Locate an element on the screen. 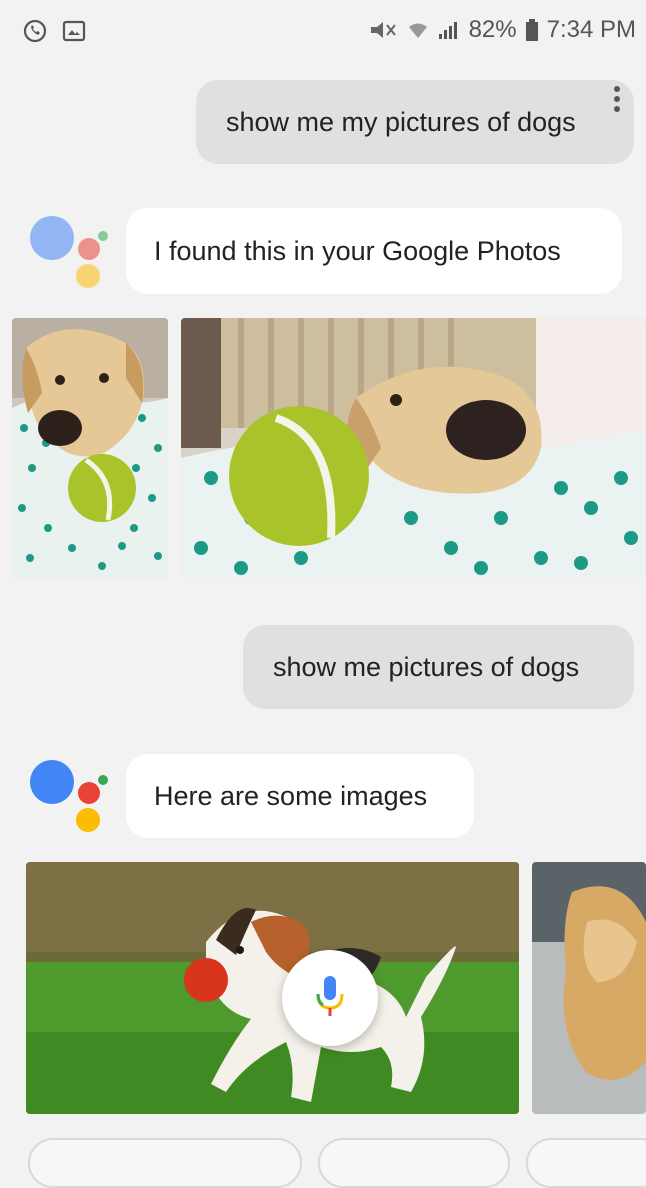  assistant-reply-bubble: Here are some images is located at coordinates (300, 796).